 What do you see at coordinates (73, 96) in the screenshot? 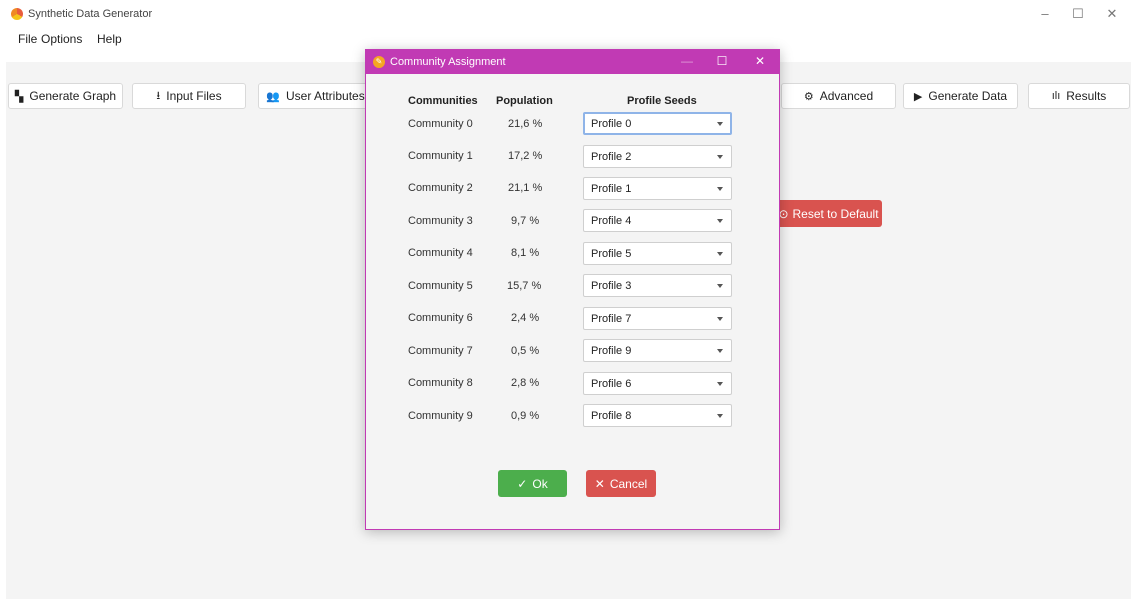
I see `tab-label: Generate Graph` at bounding box center [73, 96].